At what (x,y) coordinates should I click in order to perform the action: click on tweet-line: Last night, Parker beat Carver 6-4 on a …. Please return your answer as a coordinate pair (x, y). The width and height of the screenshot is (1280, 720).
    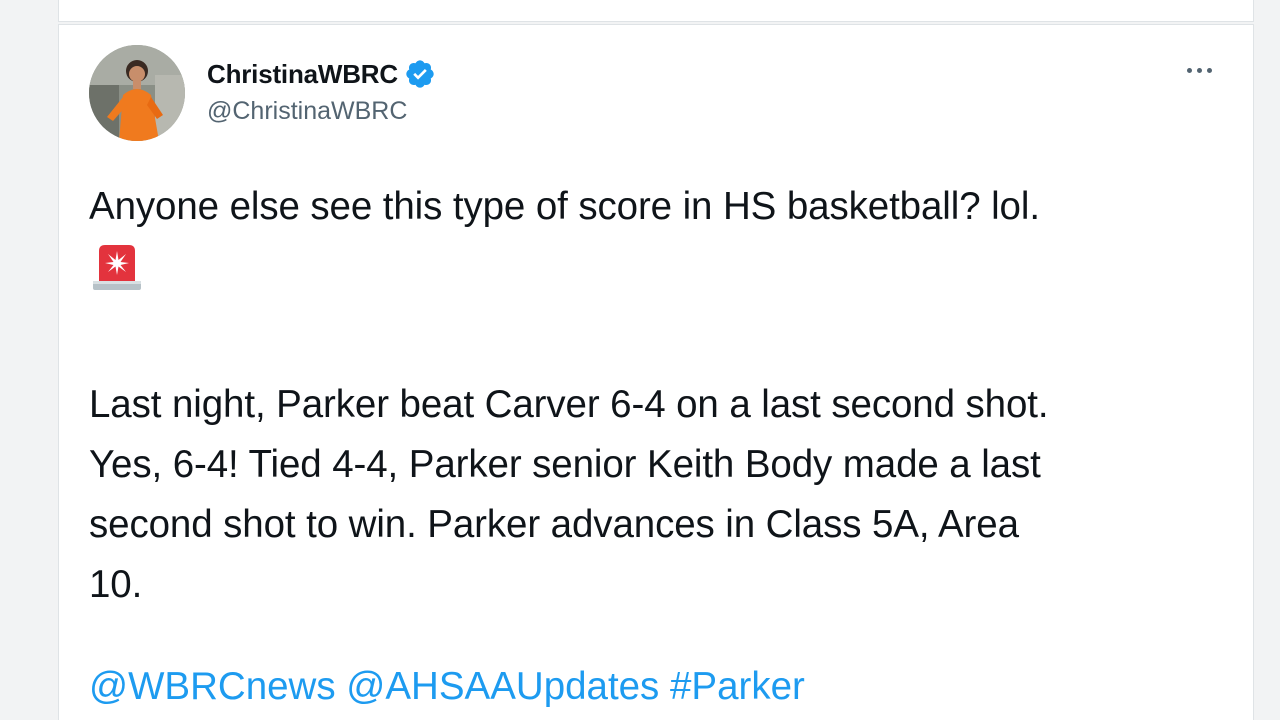
    Looking at the image, I should click on (569, 404).